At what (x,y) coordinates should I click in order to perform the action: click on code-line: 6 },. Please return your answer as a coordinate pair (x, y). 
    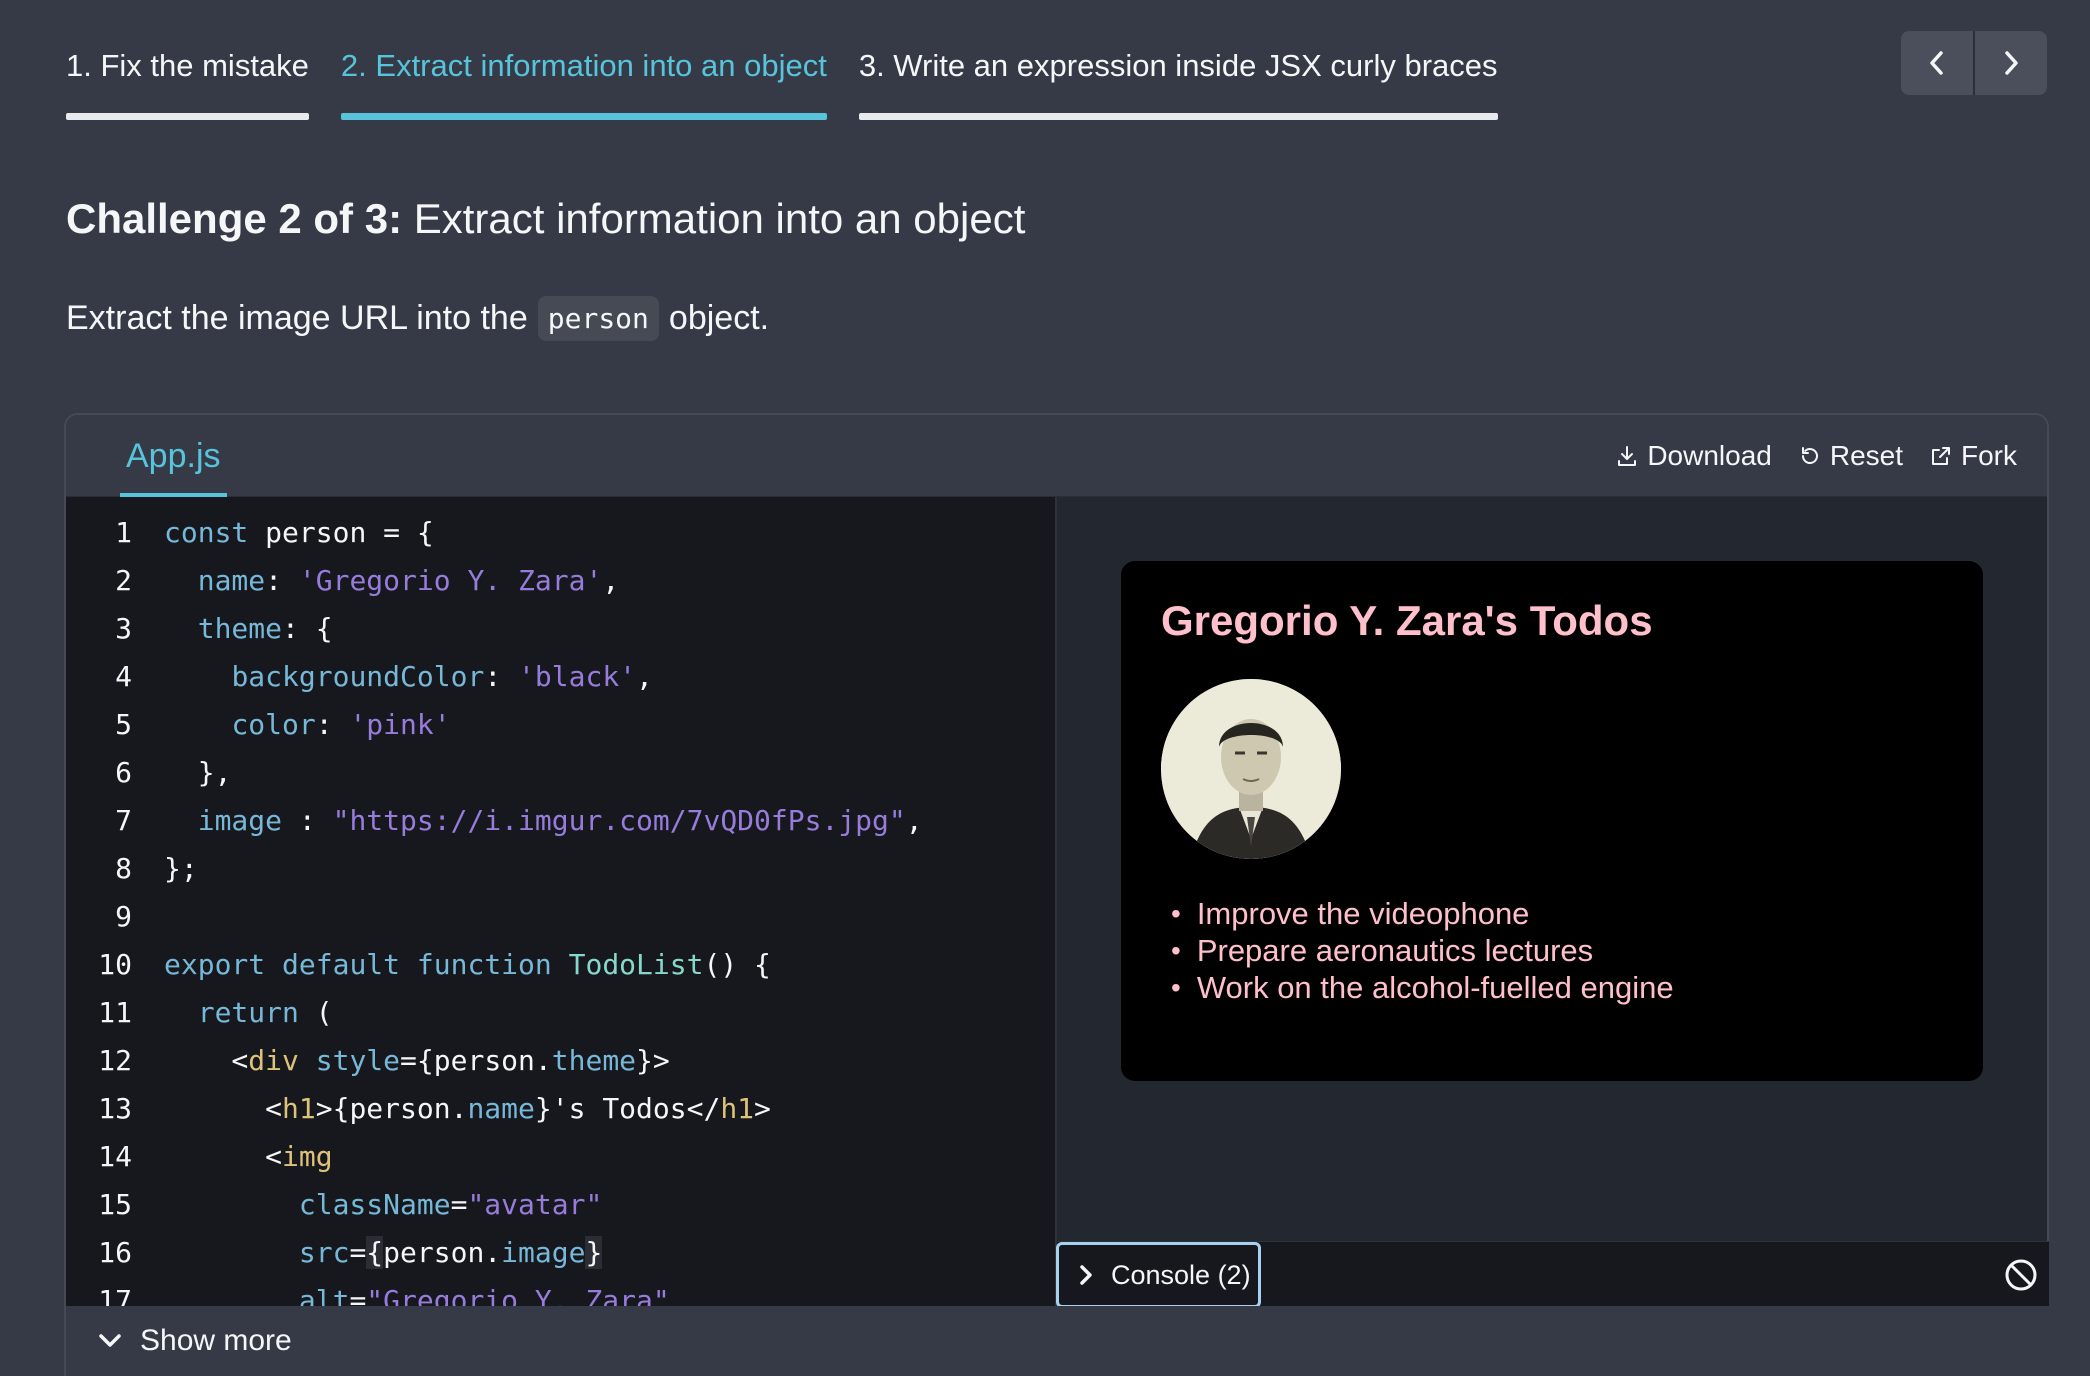
    Looking at the image, I should click on (173, 772).